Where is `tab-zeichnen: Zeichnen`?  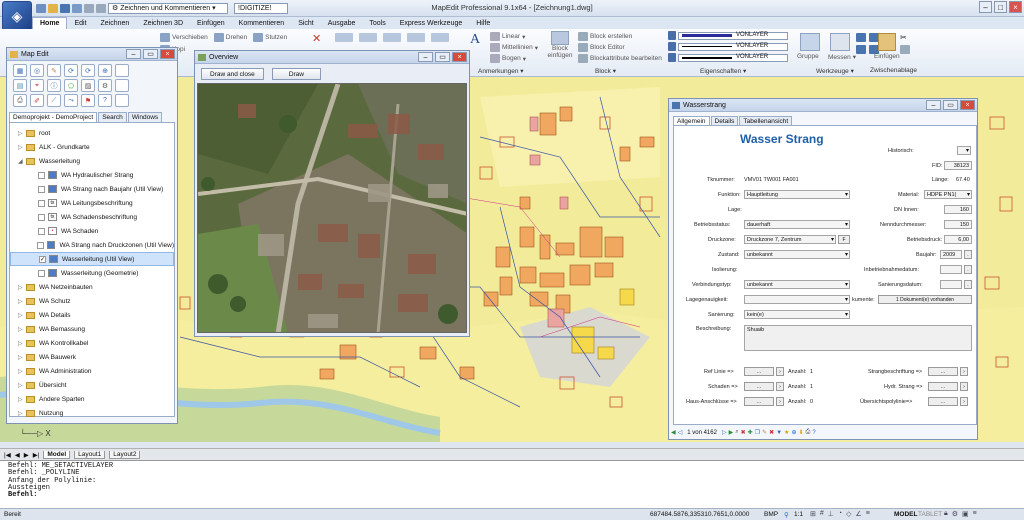
tab-zeichnen: Zeichnen is located at coordinates (115, 23).